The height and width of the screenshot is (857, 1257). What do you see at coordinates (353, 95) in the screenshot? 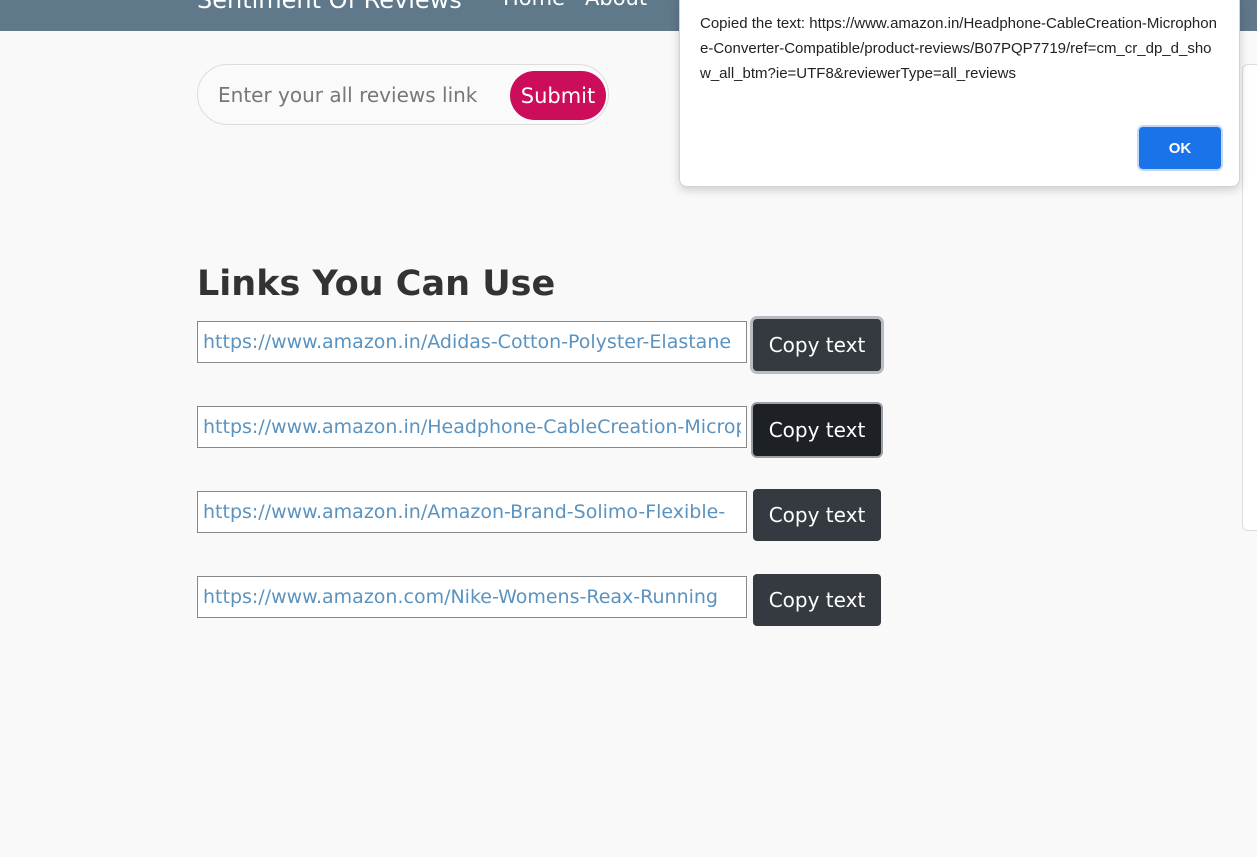
I see `reviews-link-input` at bounding box center [353, 95].